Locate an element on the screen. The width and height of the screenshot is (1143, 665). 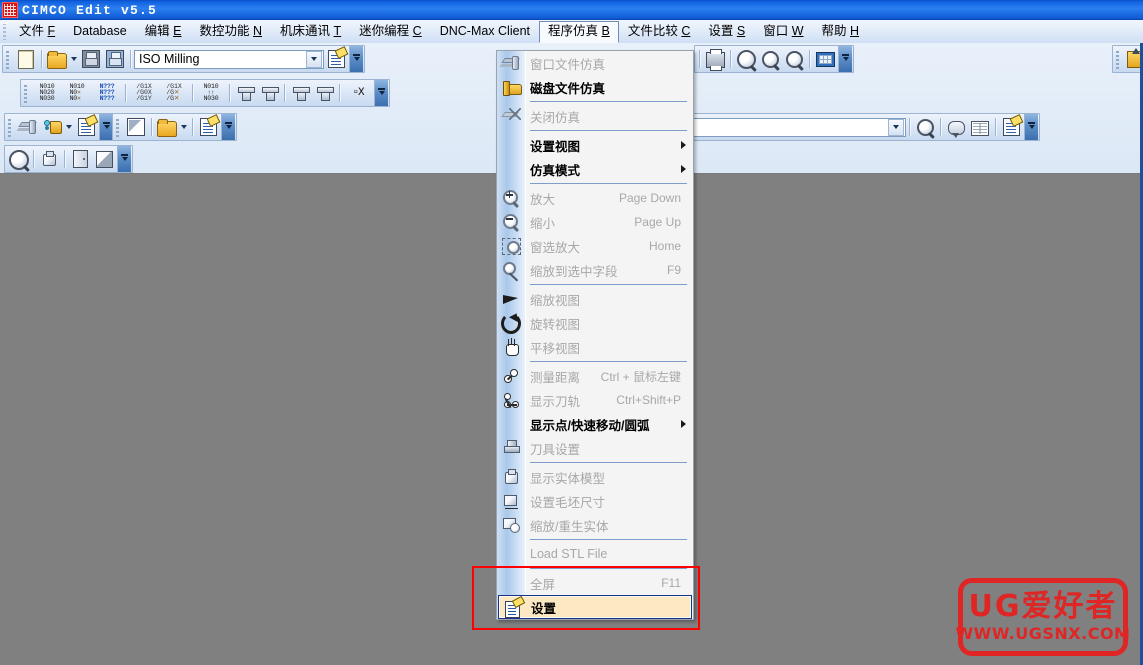
keypad-icon is located at coordinates (825, 59).